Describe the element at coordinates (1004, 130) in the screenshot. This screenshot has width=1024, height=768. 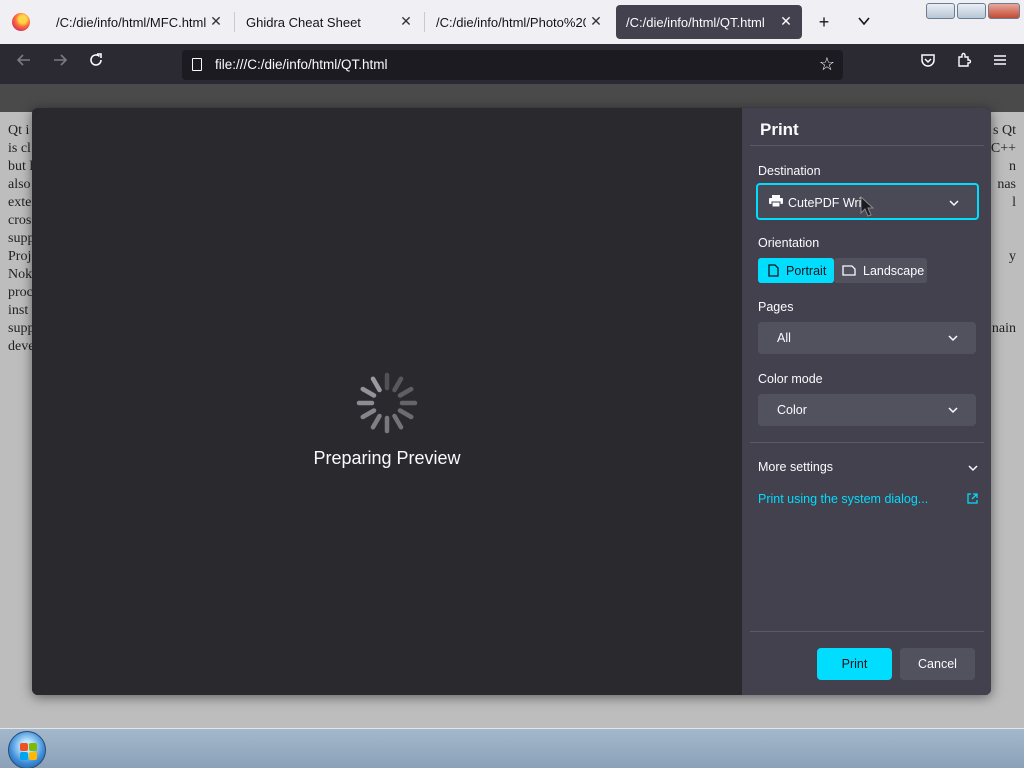
I see `page-text-line: s Qt` at that location.